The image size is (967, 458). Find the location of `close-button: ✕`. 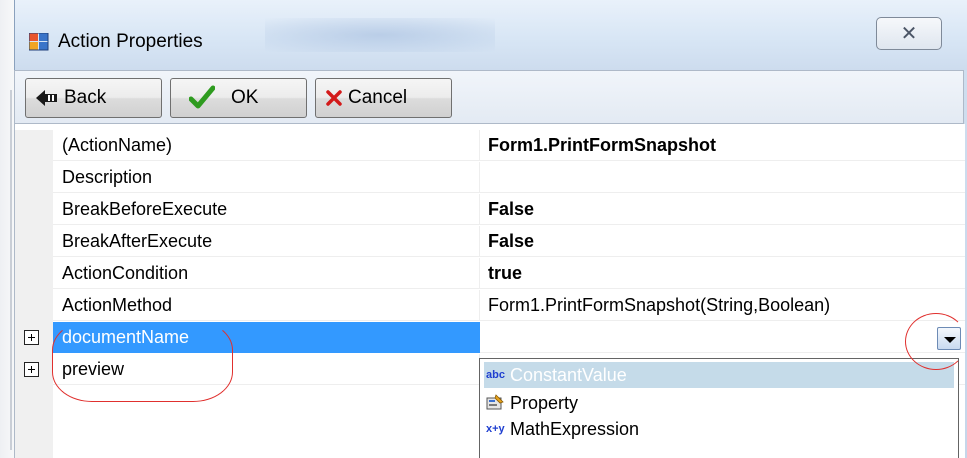

close-button: ✕ is located at coordinates (909, 33).